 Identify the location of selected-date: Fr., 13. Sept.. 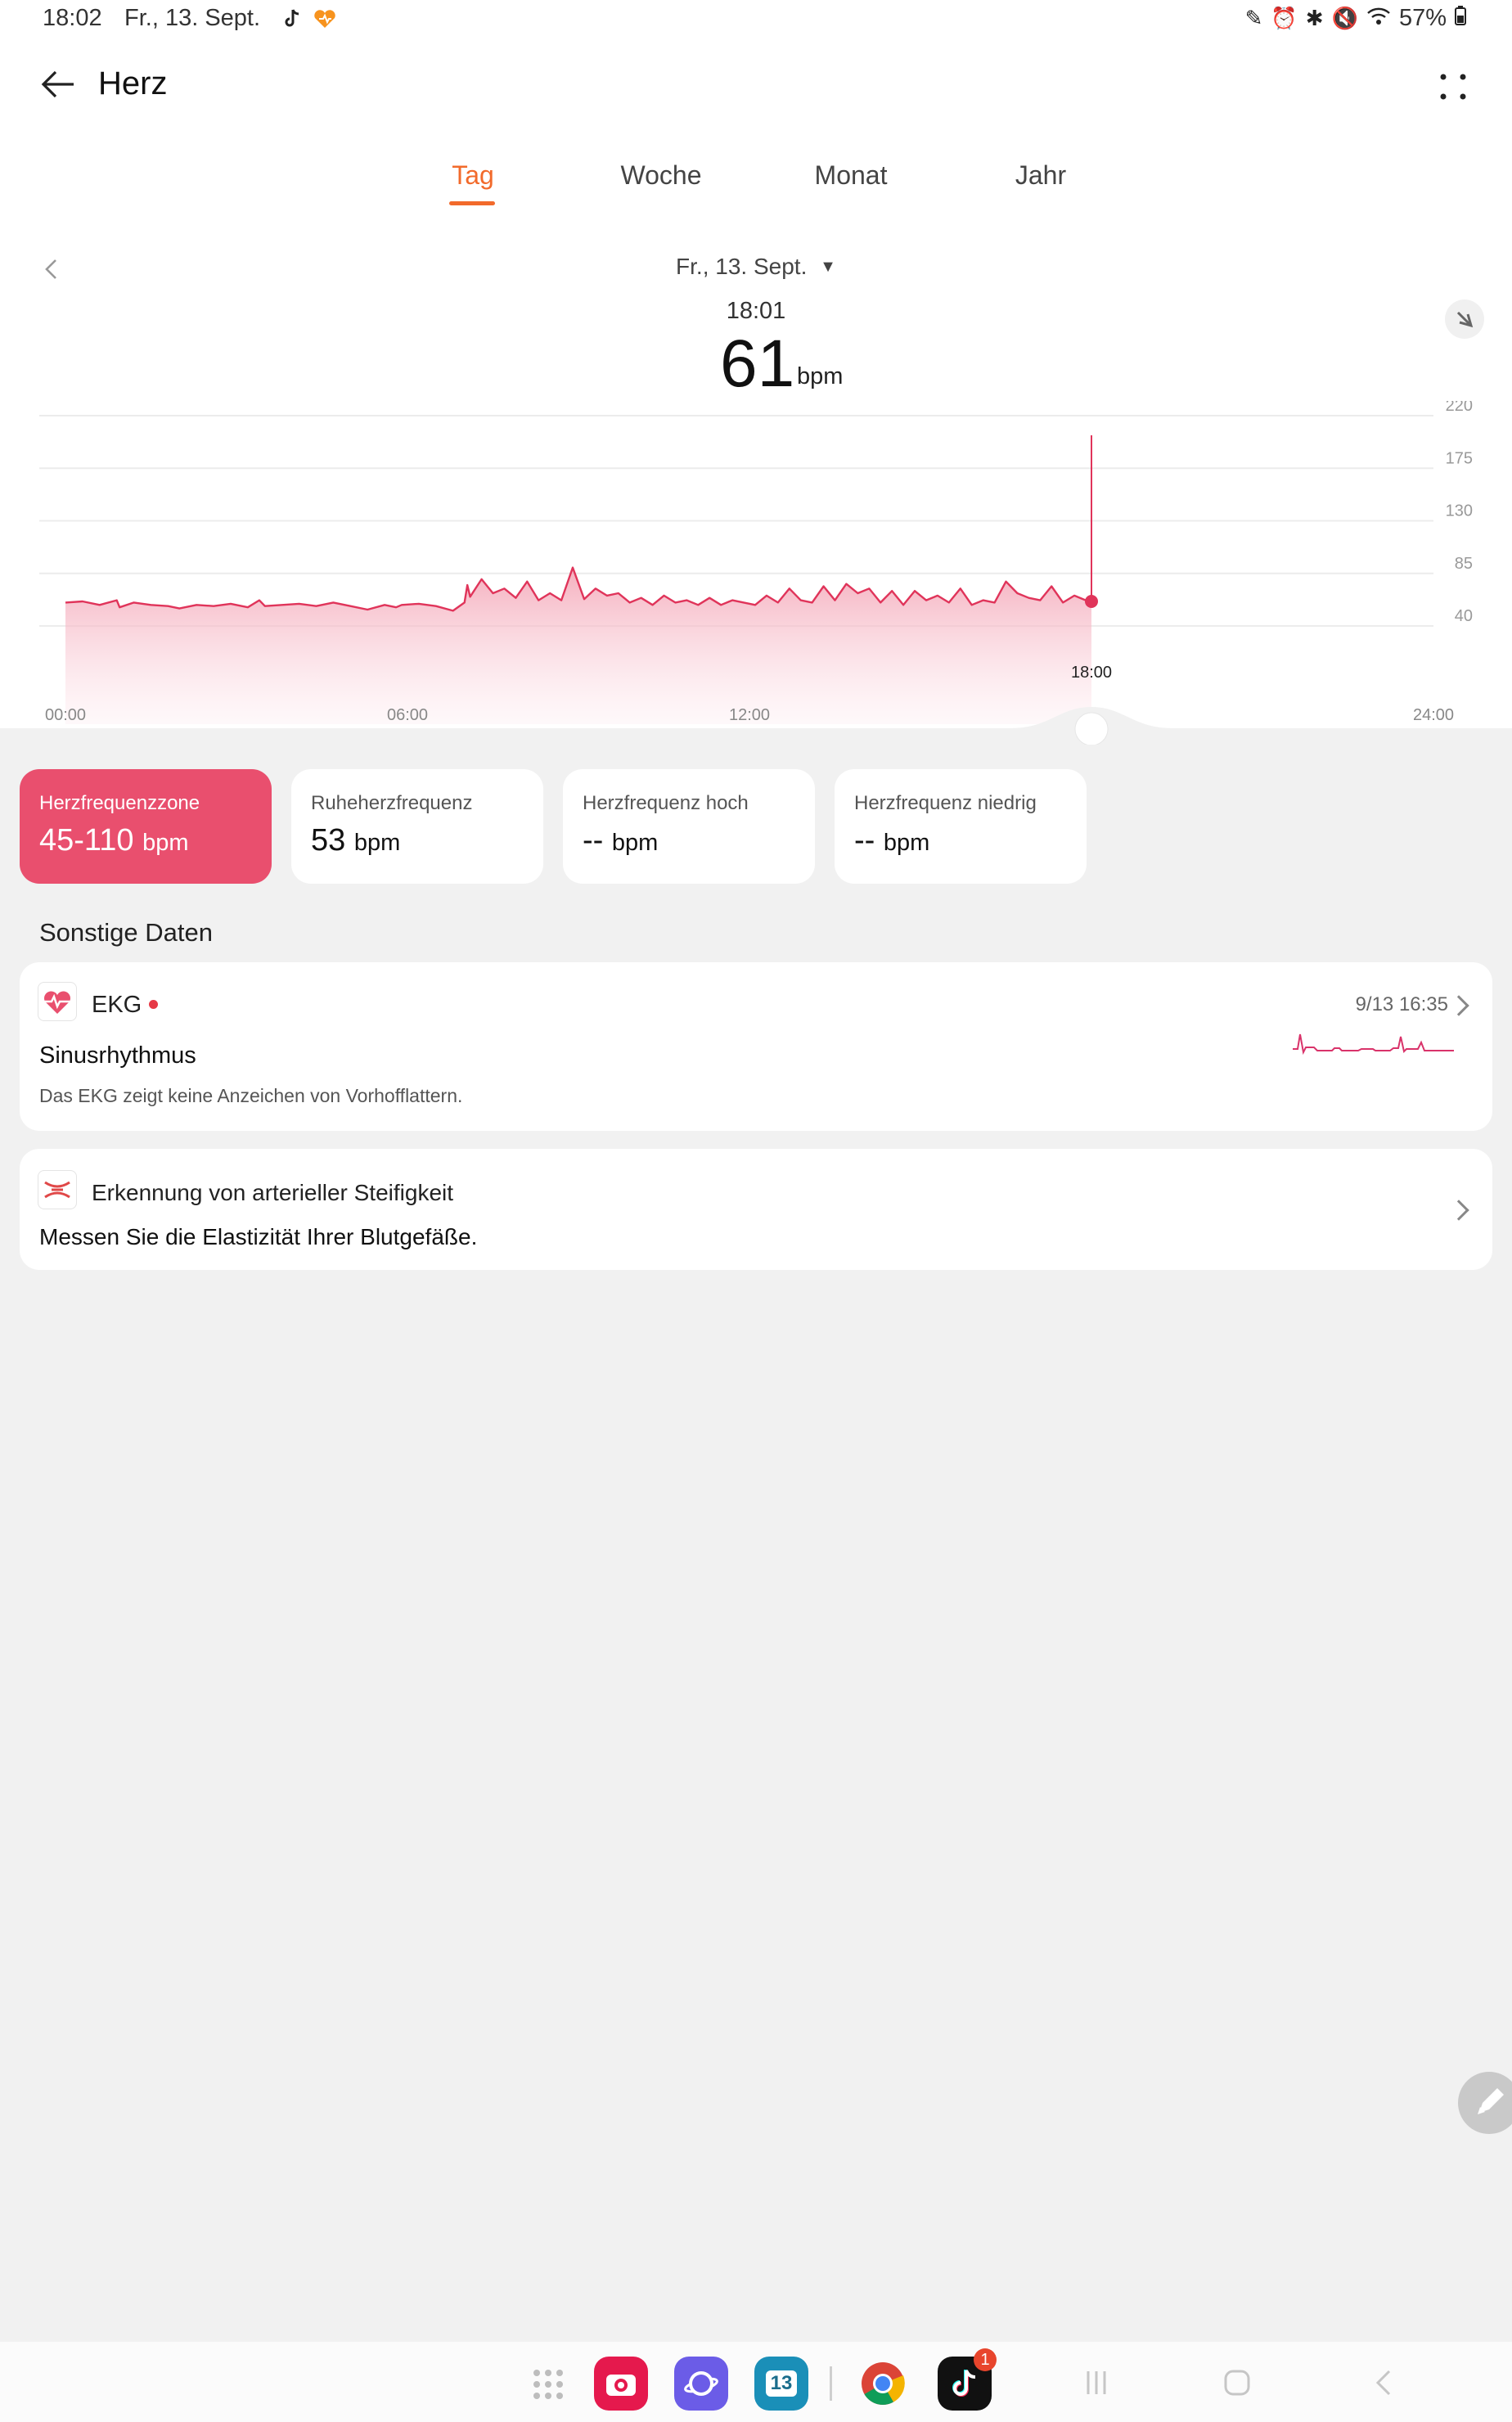
(742, 266).